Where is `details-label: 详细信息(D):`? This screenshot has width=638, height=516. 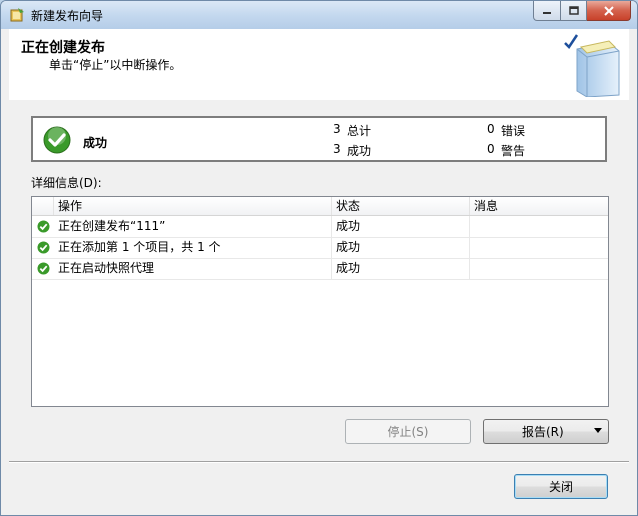 details-label: 详细信息(D): is located at coordinates (66, 183).